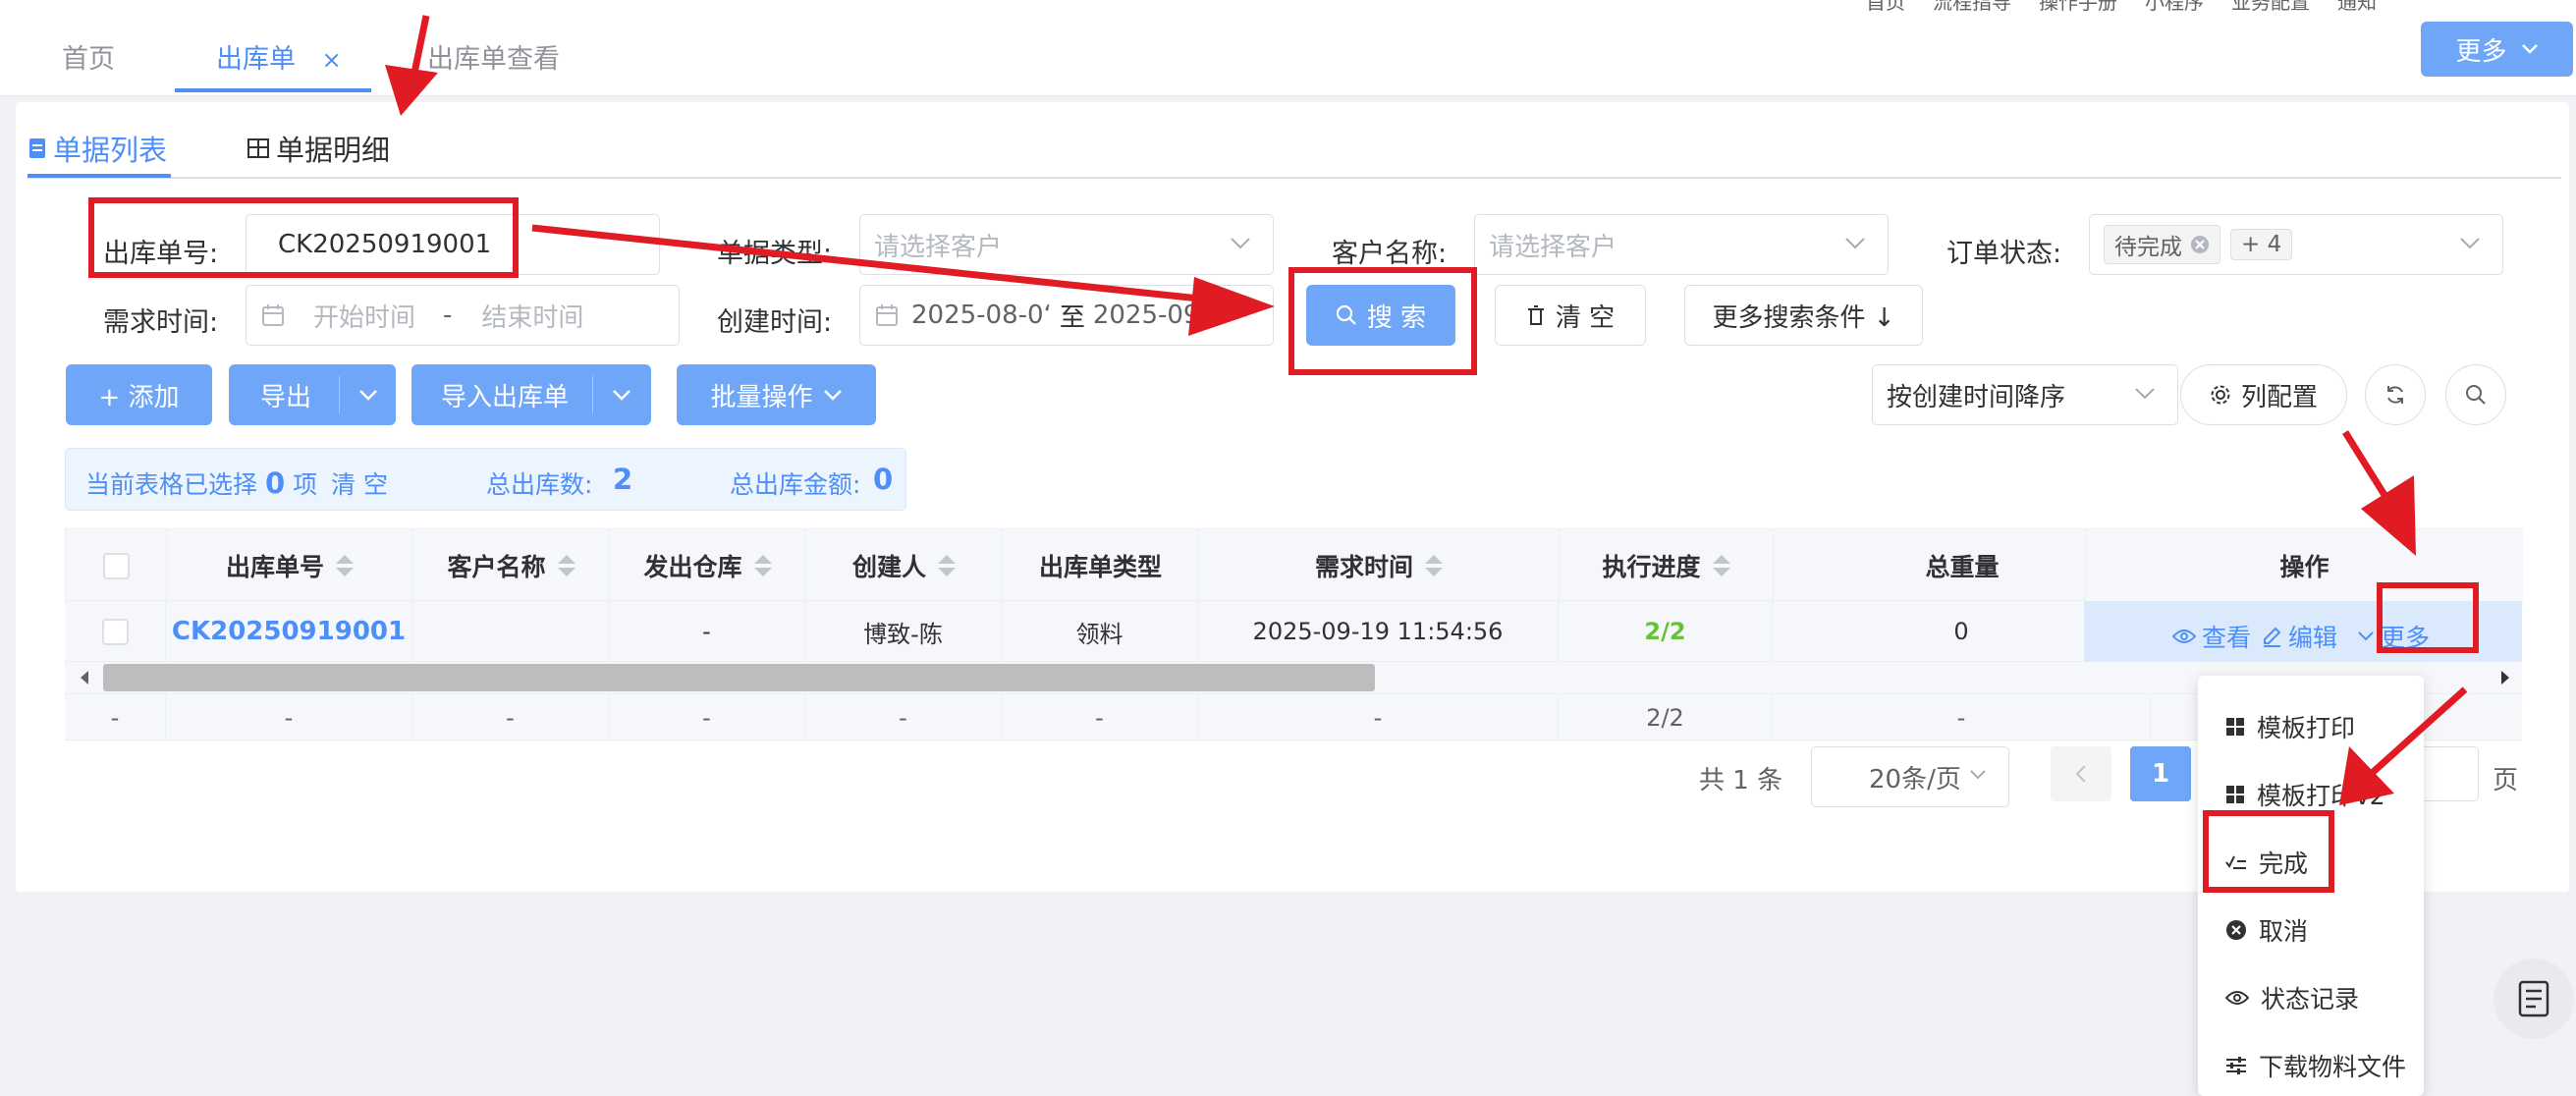  I want to click on edit-action-label: 编辑, so click(2313, 638).